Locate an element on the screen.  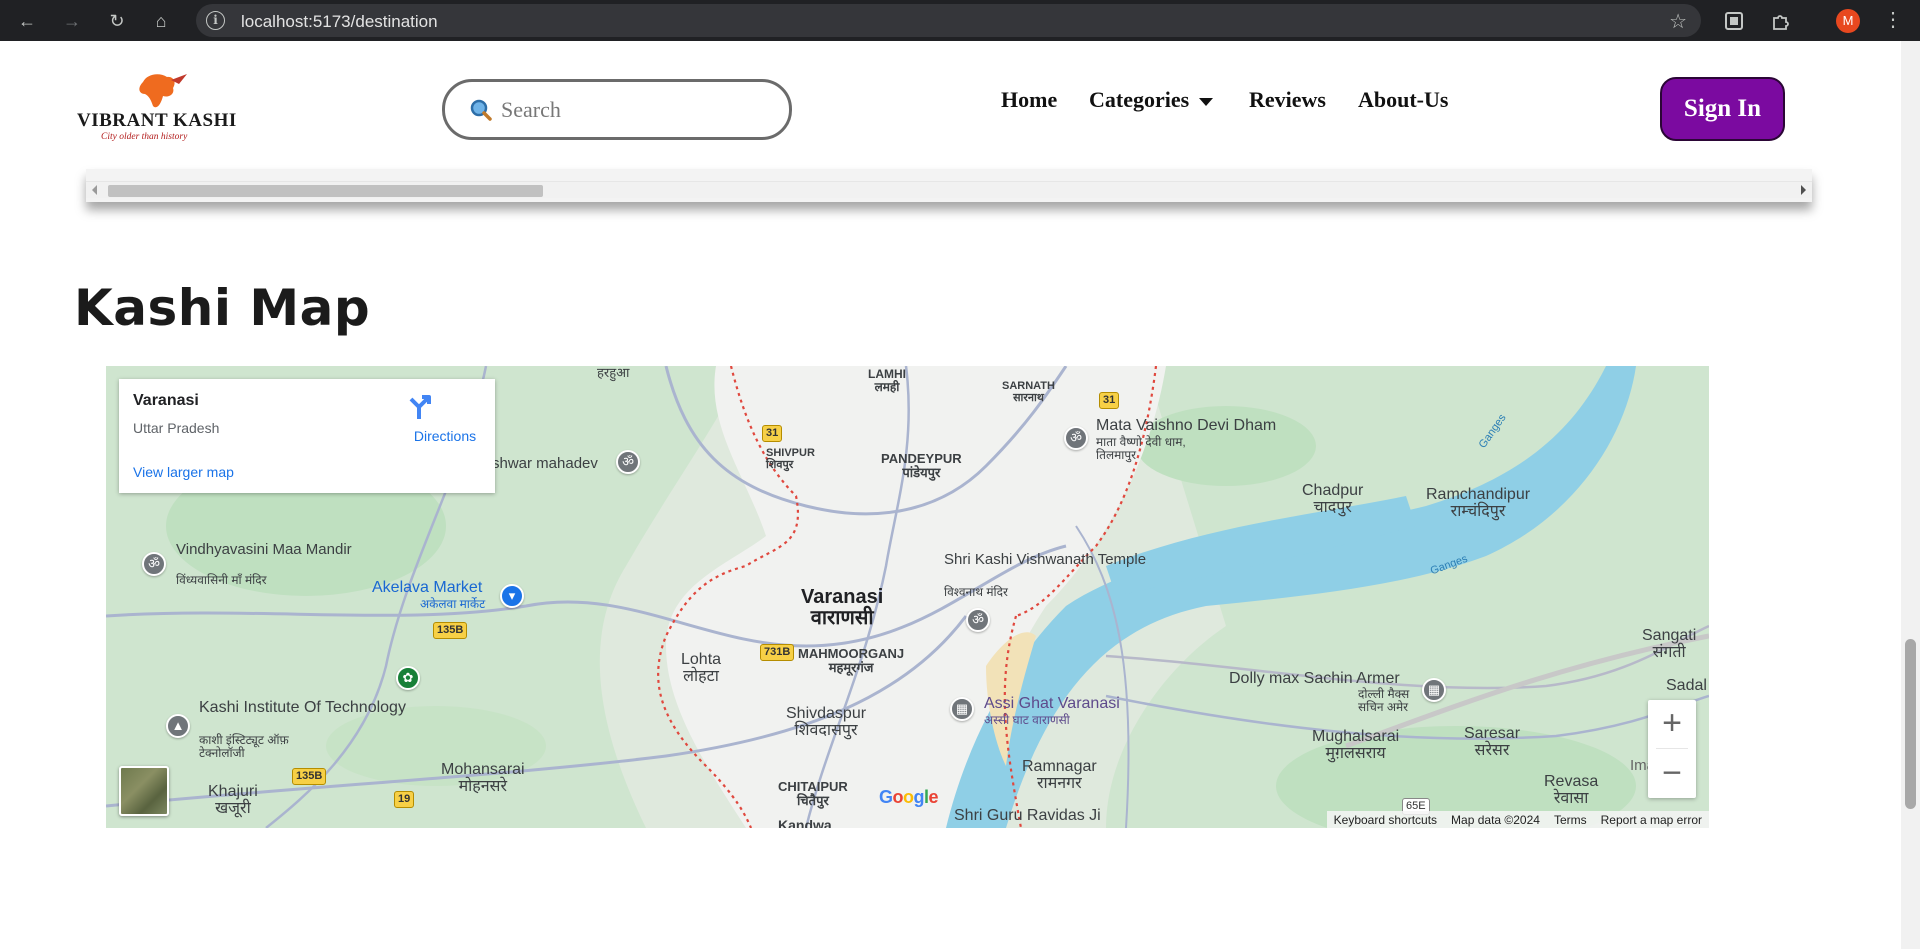
map-label: Shri Kashi Vishwanath Temple is located at coordinates (1045, 559).